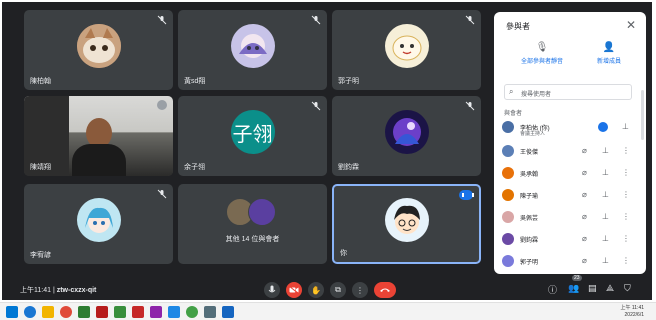 This screenshot has height=320, width=656. What do you see at coordinates (627, 288) in the screenshot?
I see `host-controls-icon: ⛉` at bounding box center [627, 288].